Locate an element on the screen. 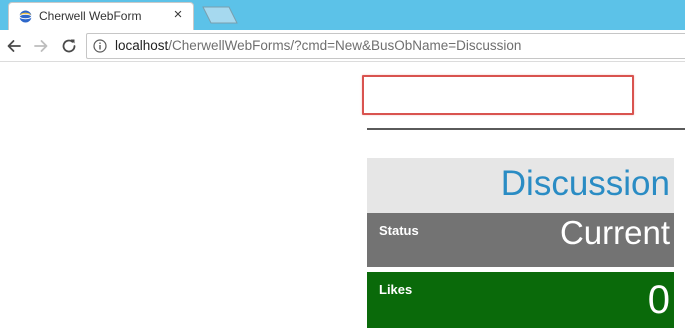  new-tab-icon is located at coordinates (220, 15).